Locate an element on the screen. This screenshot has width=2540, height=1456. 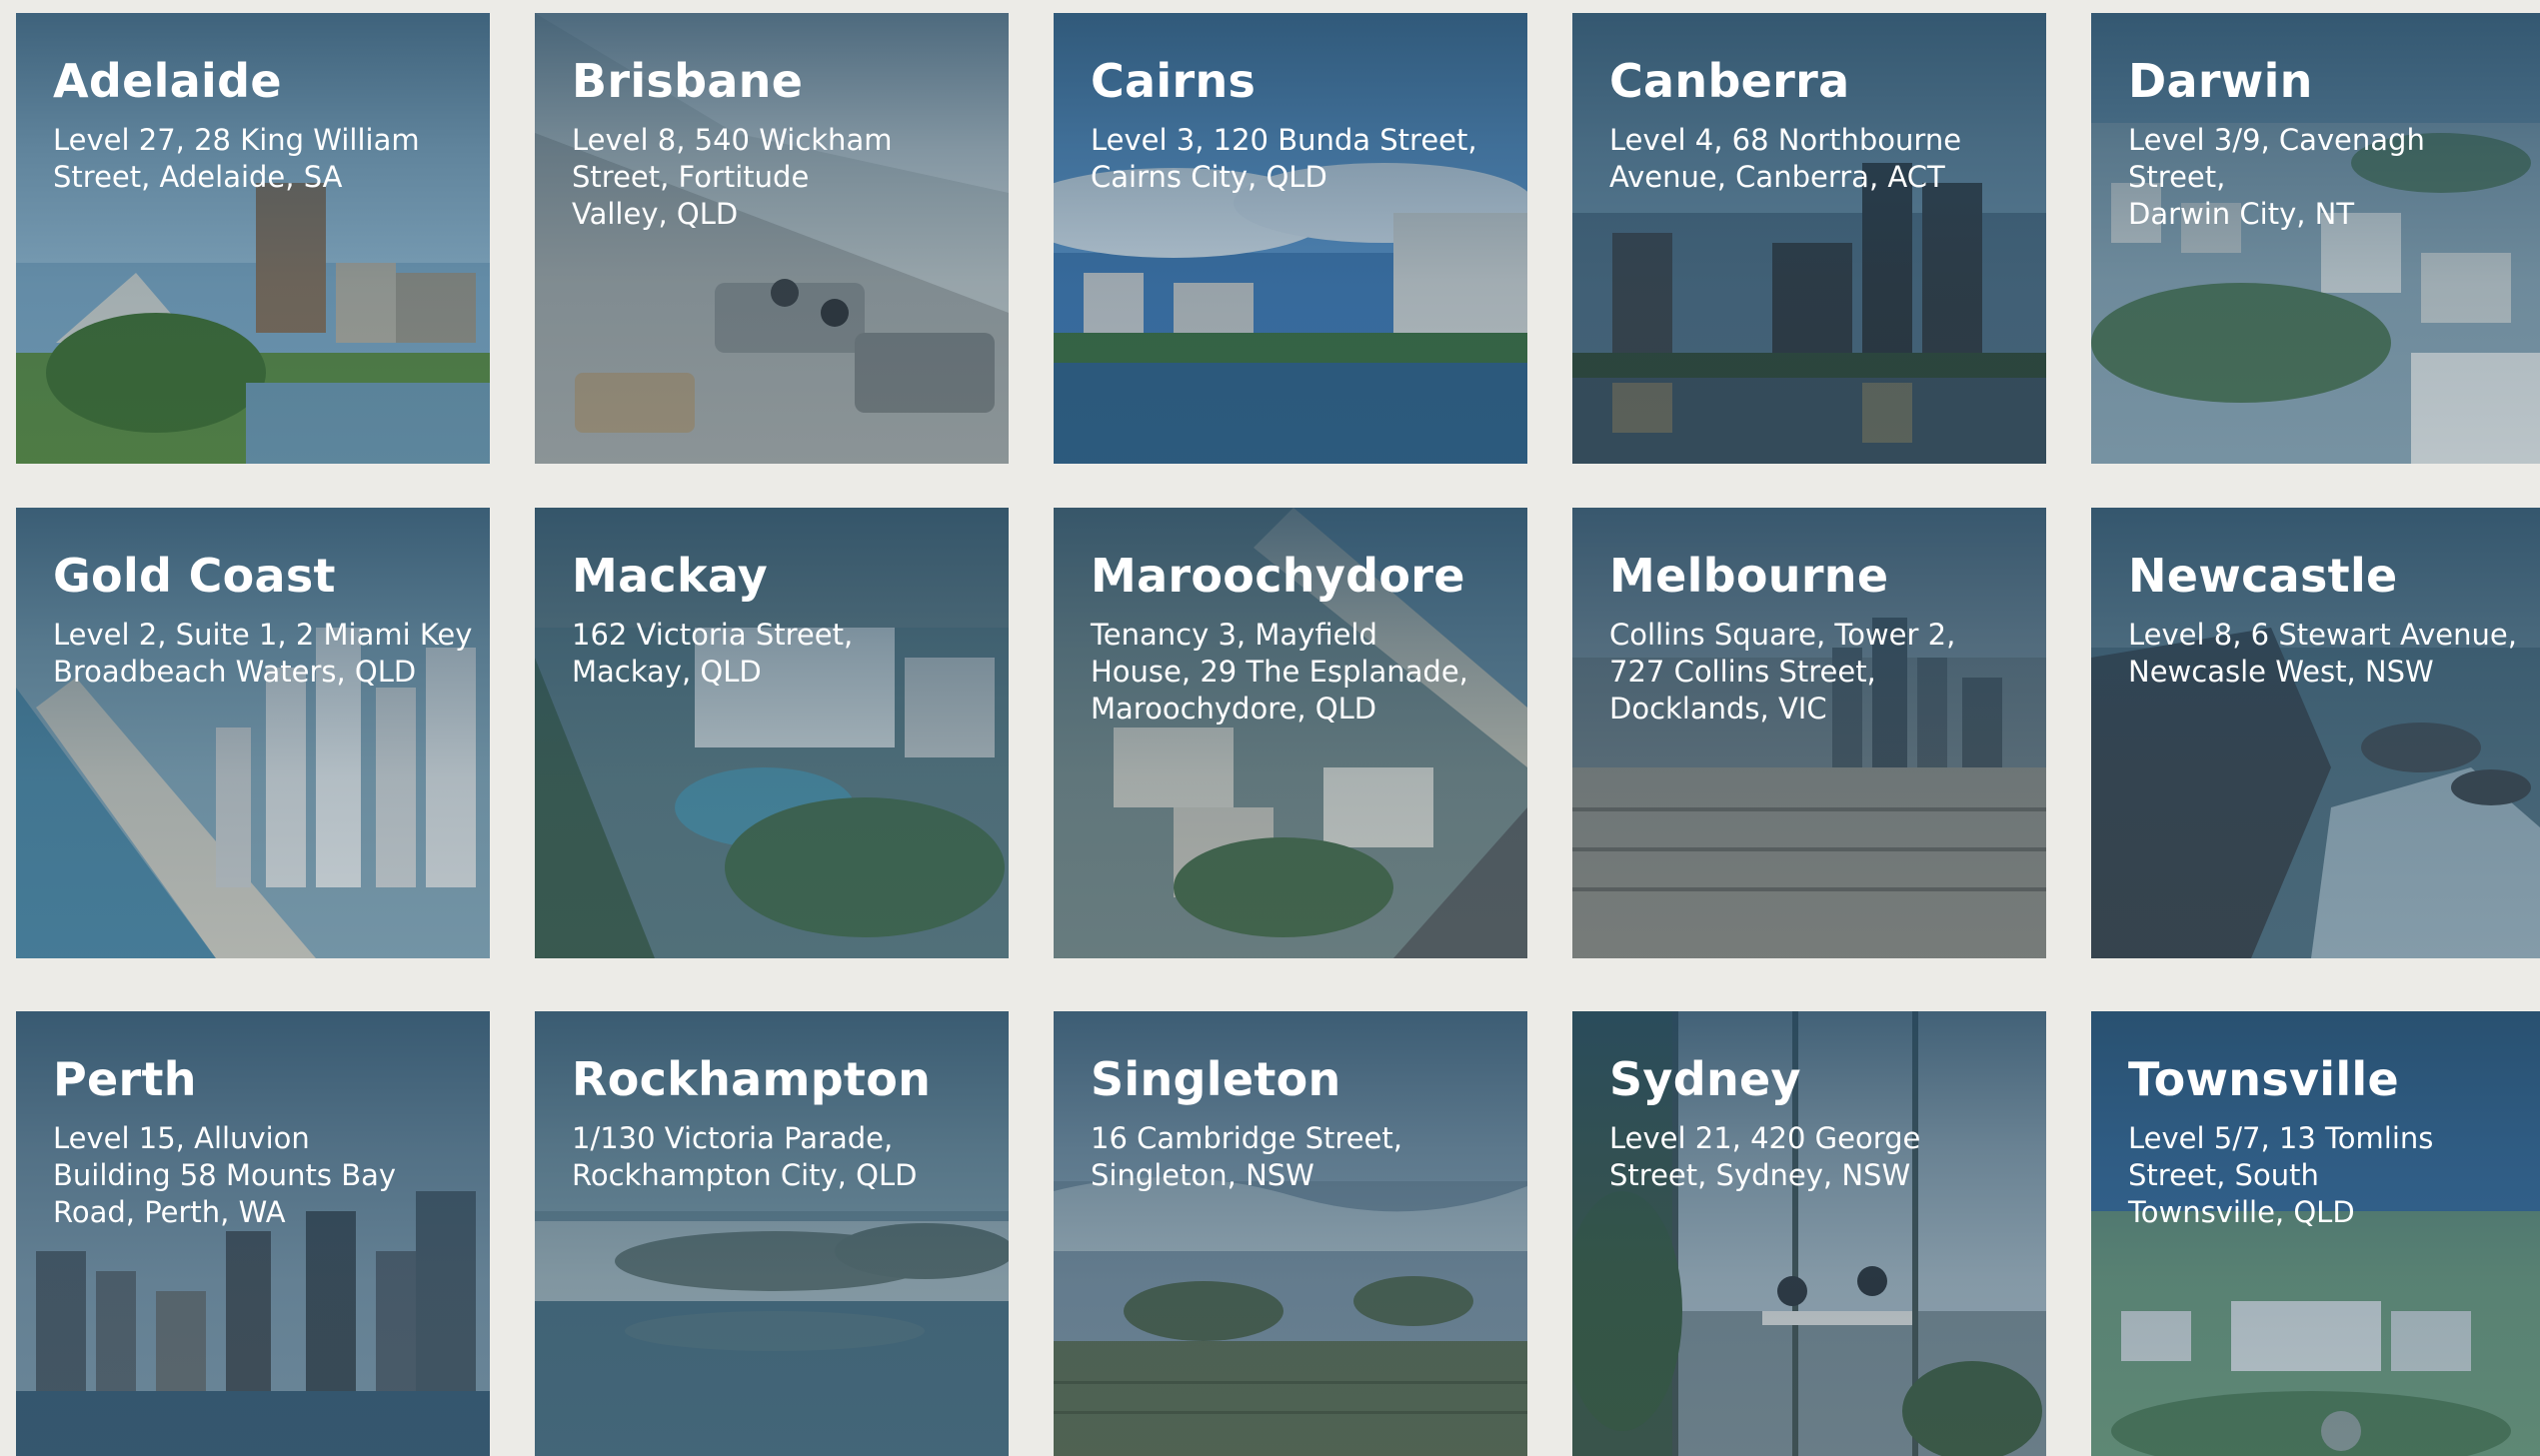
office-address: Level 21, 420 George Street, Sydney, NSW is located at coordinates (1765, 1156).